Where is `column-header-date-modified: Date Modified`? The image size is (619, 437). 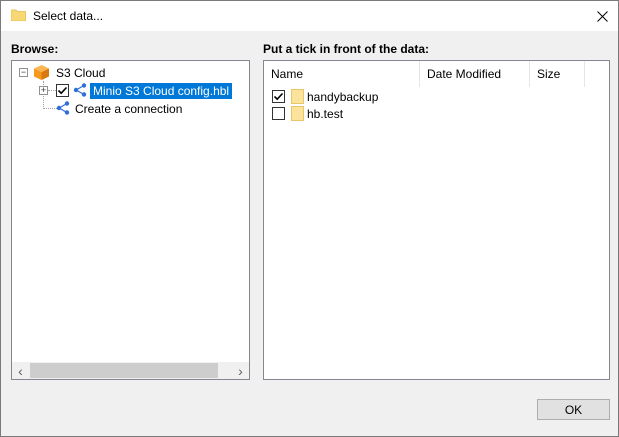 column-header-date-modified: Date Modified is located at coordinates (475, 74).